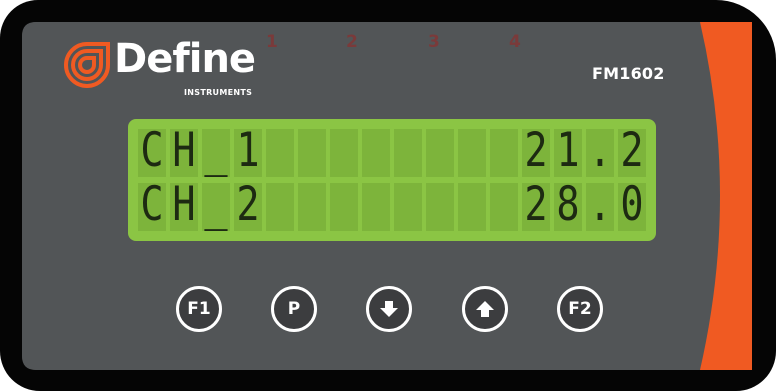 Image resolution: width=776 pixels, height=391 pixels. Describe the element at coordinates (218, 92) in the screenshot. I see `brand-subtitle: INSTRUMENTS` at that location.